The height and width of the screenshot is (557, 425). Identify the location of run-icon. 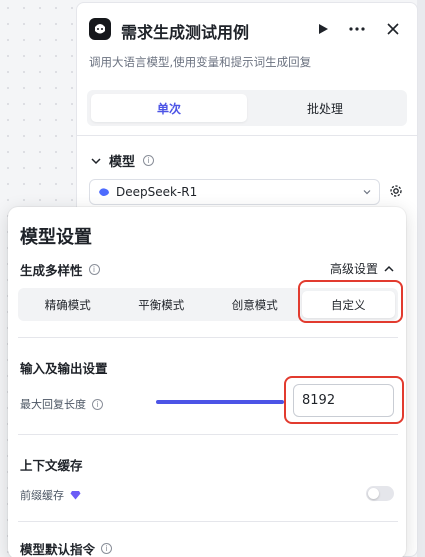
(323, 29).